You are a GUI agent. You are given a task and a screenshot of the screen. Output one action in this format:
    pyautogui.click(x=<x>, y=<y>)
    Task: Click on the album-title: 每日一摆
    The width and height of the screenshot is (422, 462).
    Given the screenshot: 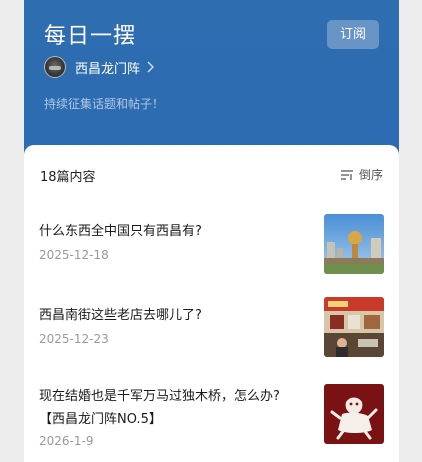 What is the action you would take?
    pyautogui.click(x=90, y=36)
    